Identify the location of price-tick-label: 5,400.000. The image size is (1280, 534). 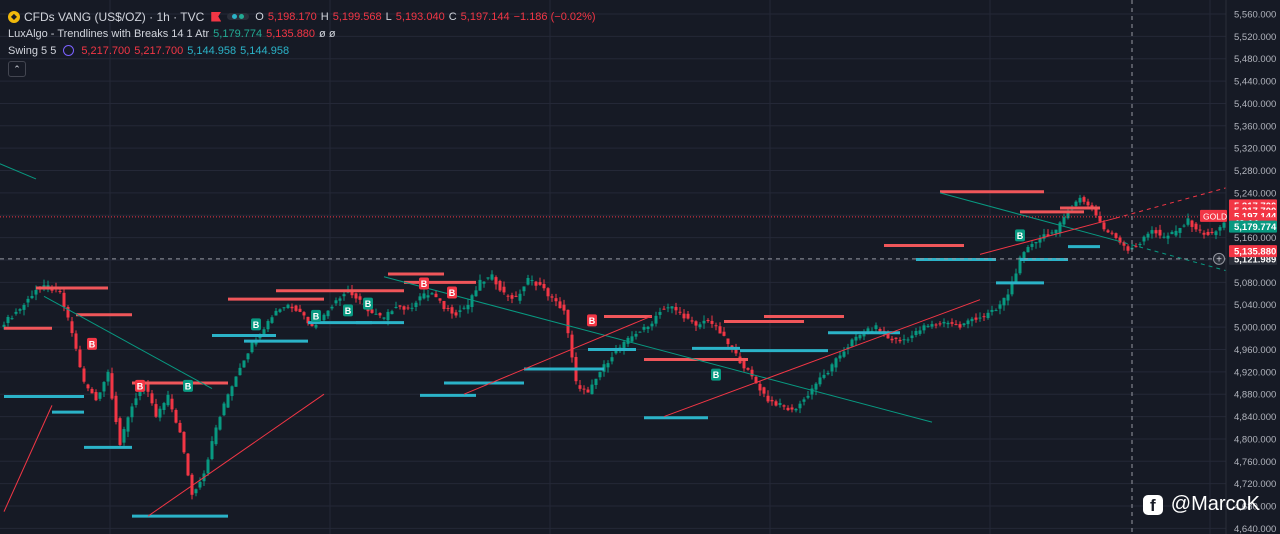
(1255, 104).